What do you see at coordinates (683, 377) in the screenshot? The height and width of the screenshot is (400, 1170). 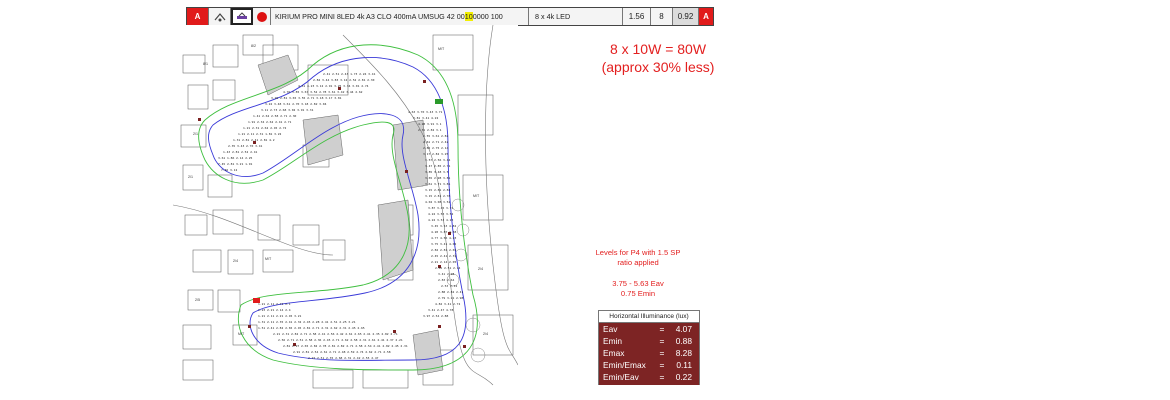 I see `metric-value: 0.22` at bounding box center [683, 377].